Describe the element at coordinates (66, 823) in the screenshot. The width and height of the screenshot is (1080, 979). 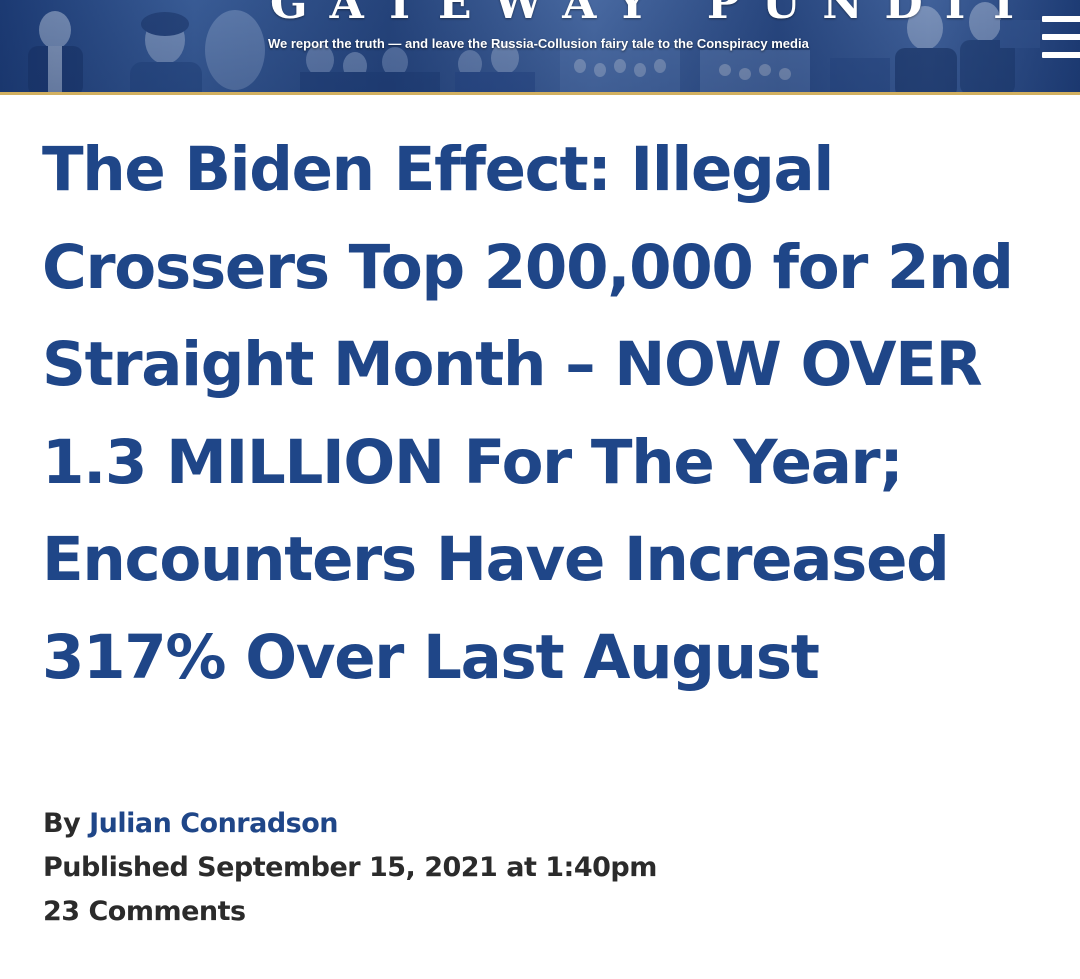
I see `byline-prefix: By` at that location.